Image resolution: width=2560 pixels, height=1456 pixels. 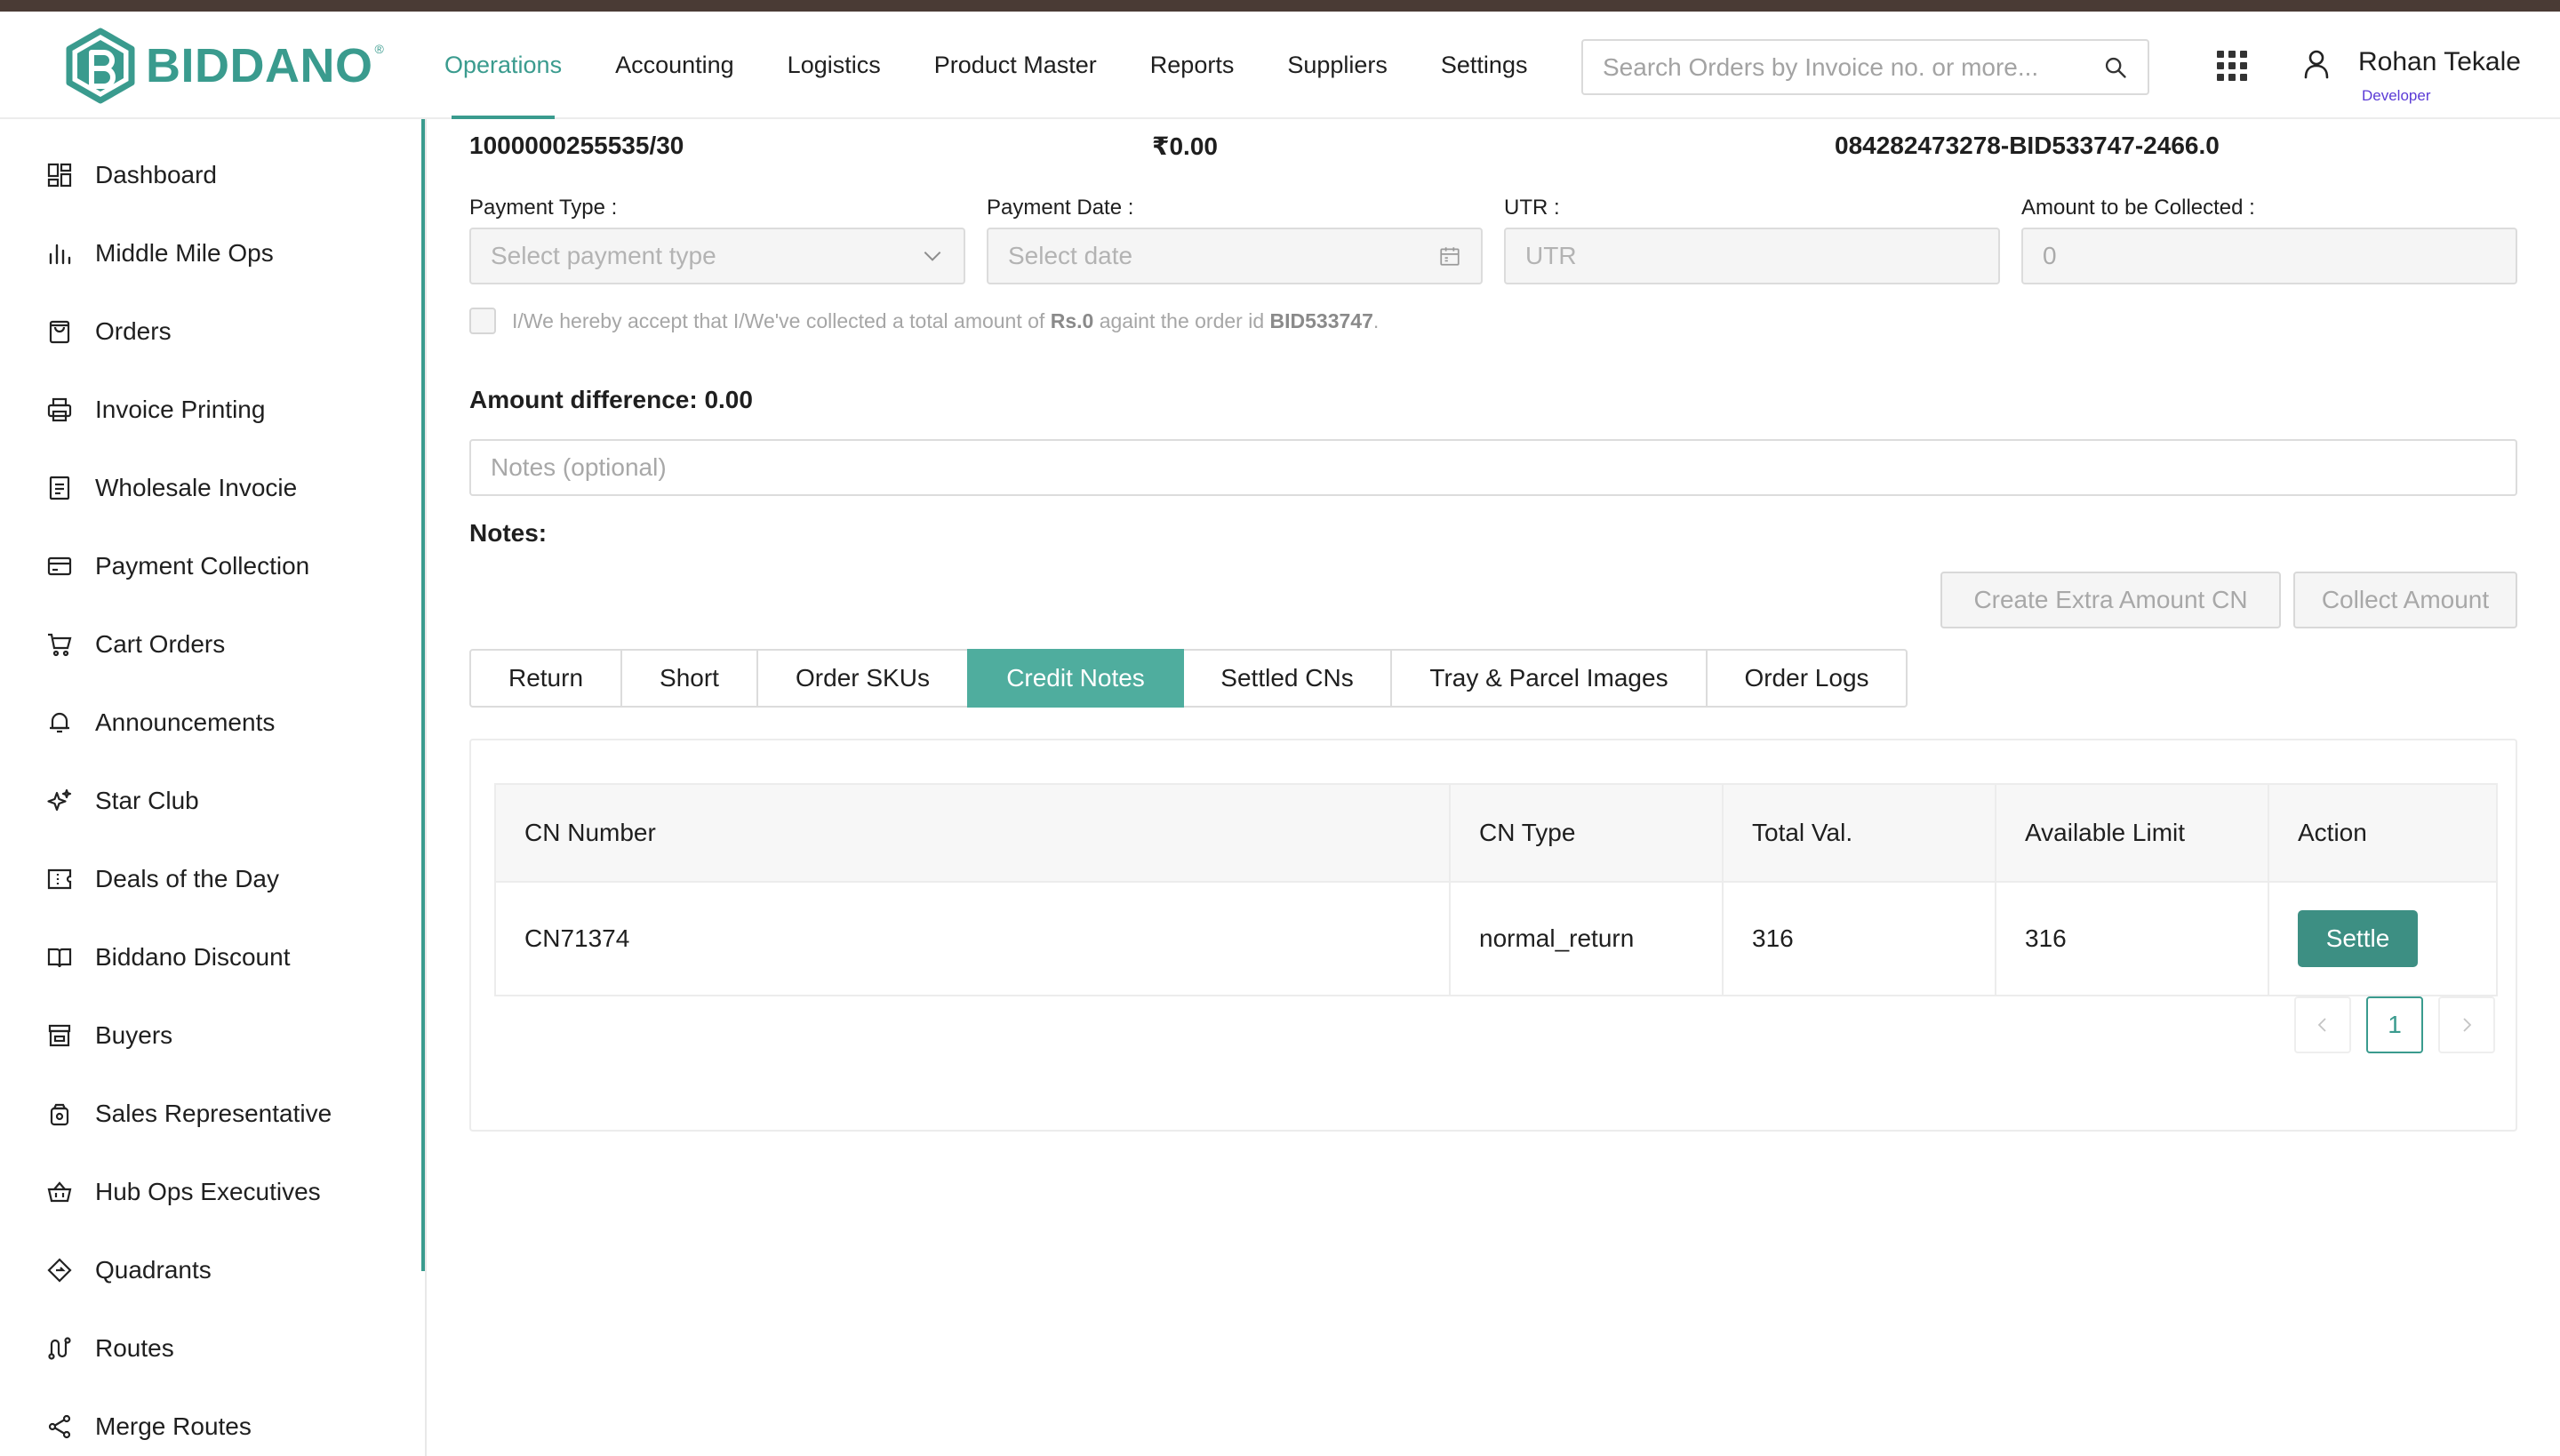 What do you see at coordinates (1287, 678) in the screenshot?
I see `tab-settled-cns: Settled CNs` at bounding box center [1287, 678].